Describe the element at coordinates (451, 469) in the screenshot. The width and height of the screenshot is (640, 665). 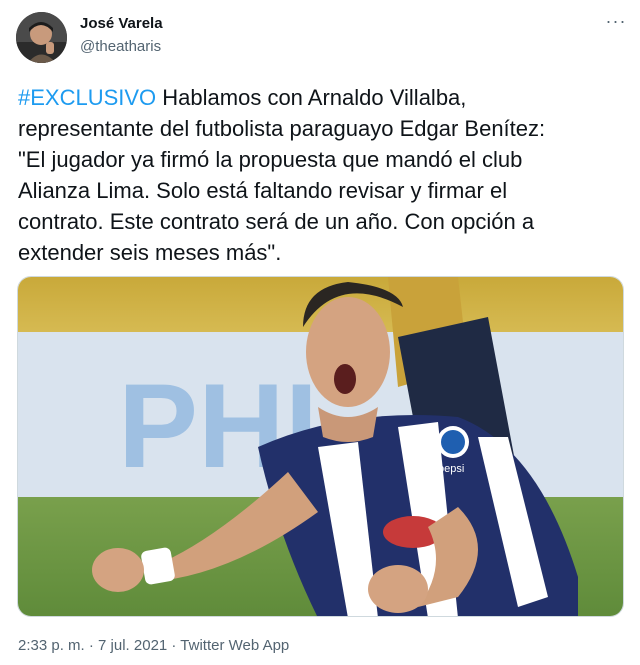
I see `shirt-sponsor: pepsi` at that location.